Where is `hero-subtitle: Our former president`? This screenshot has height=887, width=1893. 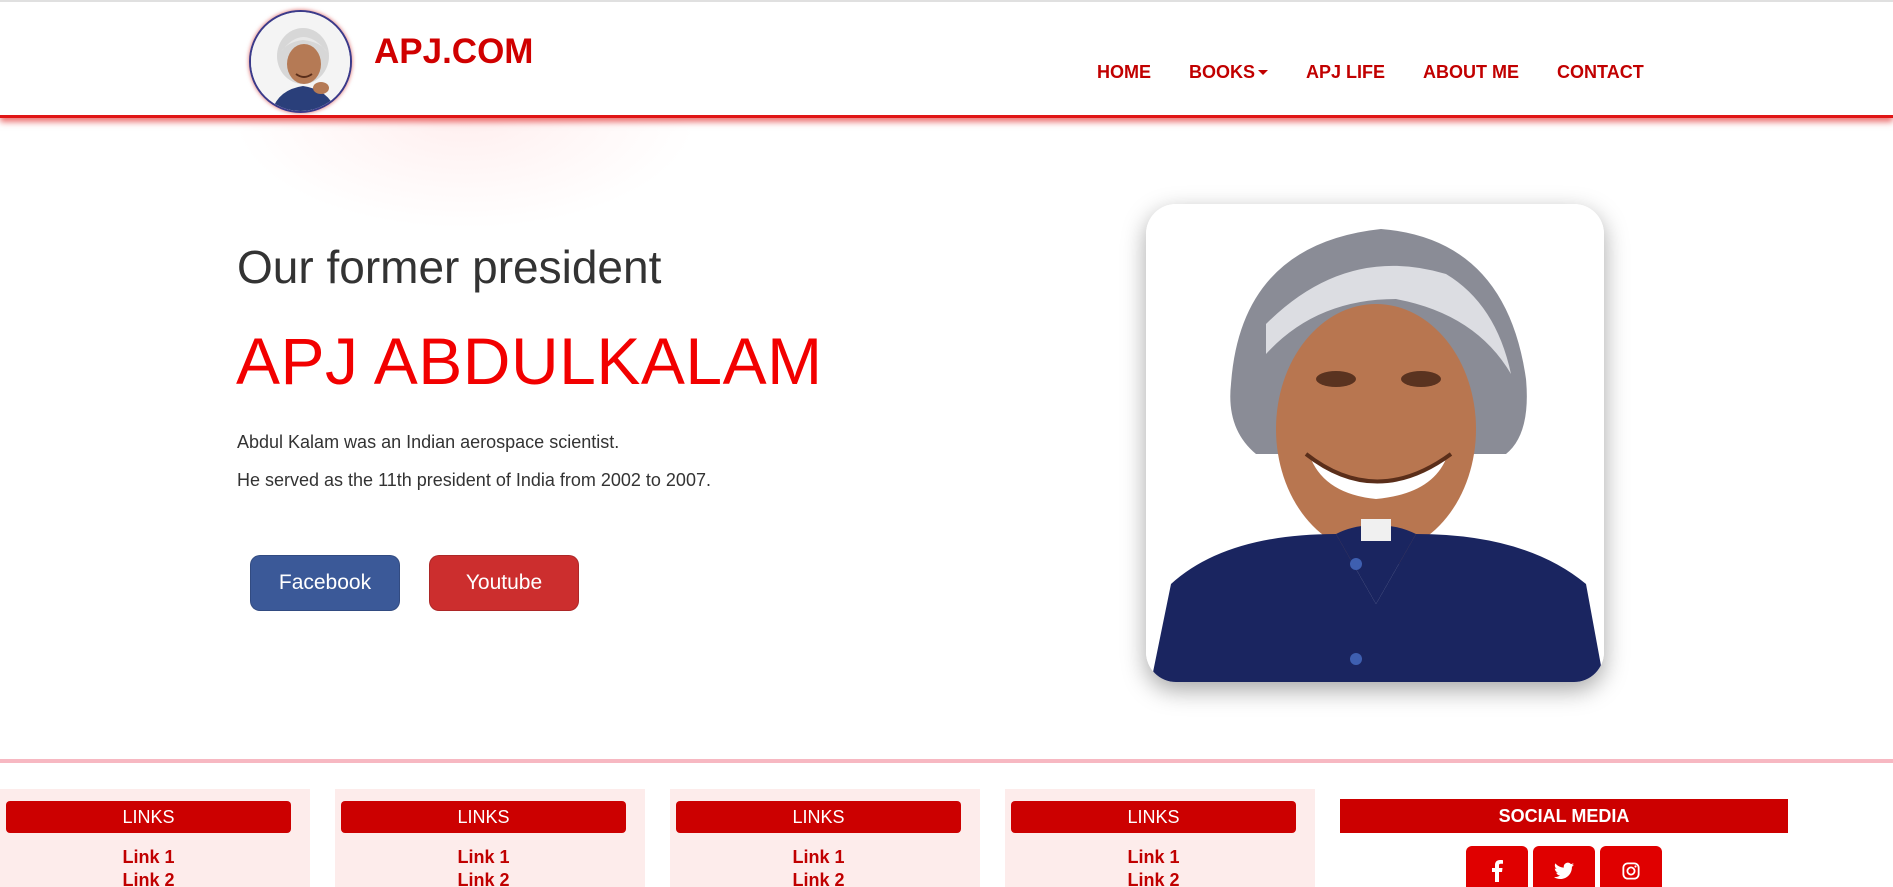
hero-subtitle: Our former president is located at coordinates (449, 267).